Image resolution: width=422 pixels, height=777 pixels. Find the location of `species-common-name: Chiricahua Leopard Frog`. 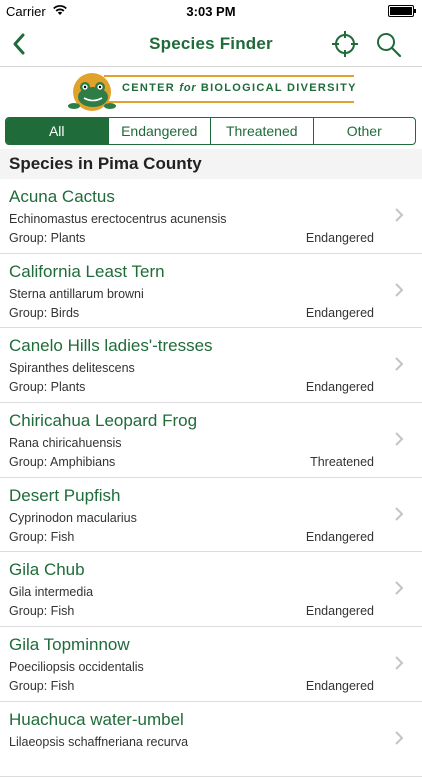

species-common-name: Chiricahua Leopard Frog is located at coordinates (103, 421).